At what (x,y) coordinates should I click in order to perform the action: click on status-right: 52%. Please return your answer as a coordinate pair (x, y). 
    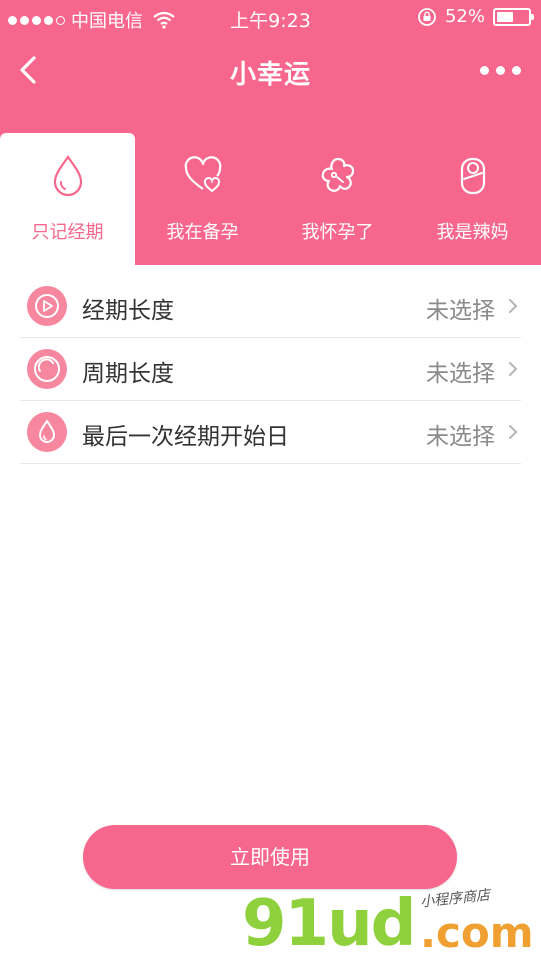
    Looking at the image, I should click on (475, 16).